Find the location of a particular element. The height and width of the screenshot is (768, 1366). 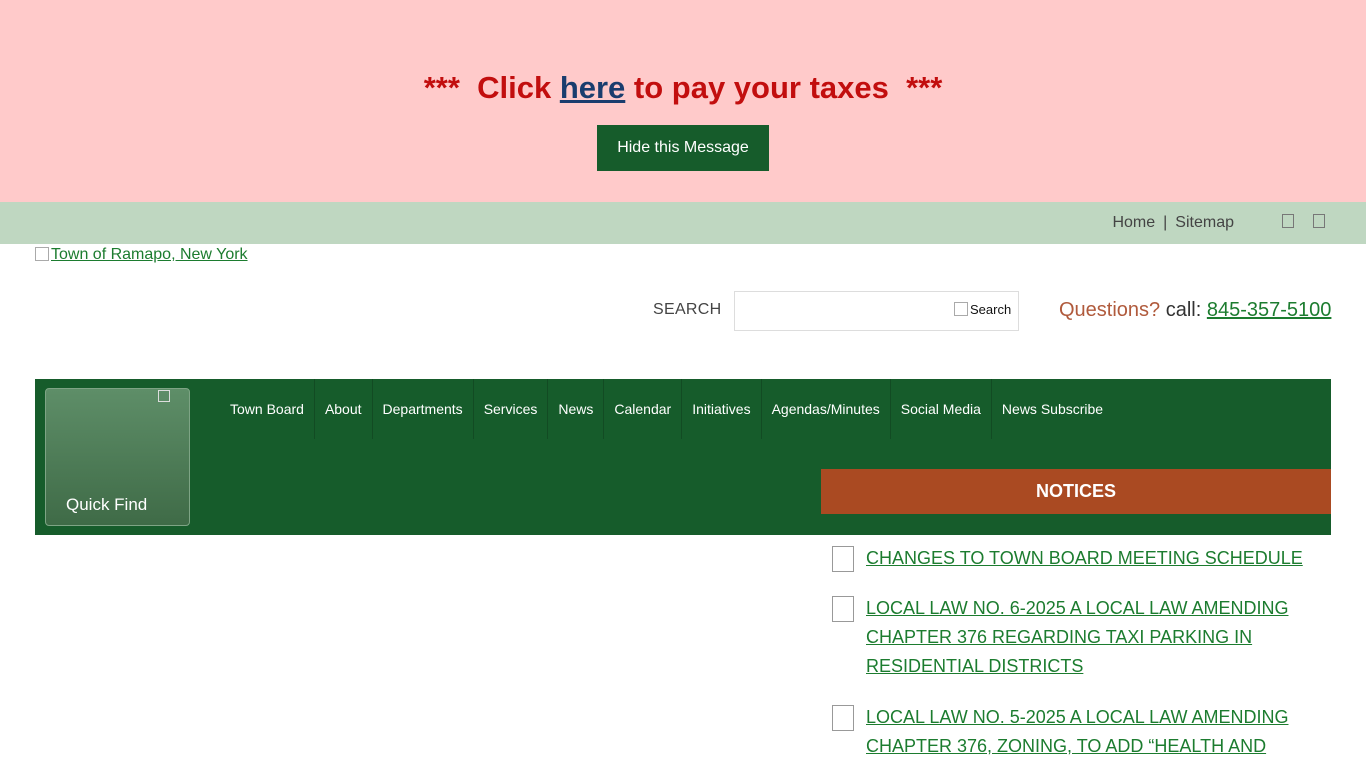

notice-link: CHANGES TO TOWN BOARD MEETING SCHEDULE is located at coordinates (1088, 558).